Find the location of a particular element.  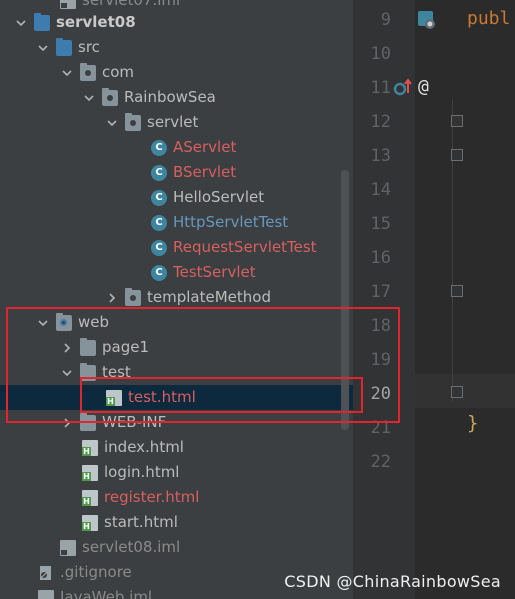

tree-item-label: RequestServletTest is located at coordinates (245, 247).